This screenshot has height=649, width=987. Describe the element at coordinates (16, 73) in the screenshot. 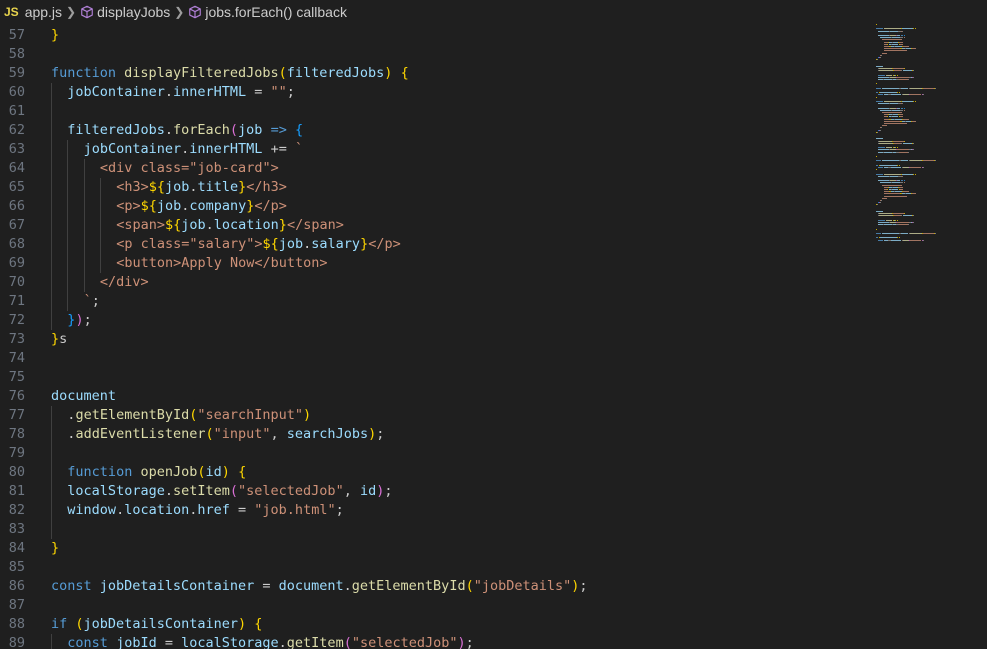

I see `line-number: 59` at that location.